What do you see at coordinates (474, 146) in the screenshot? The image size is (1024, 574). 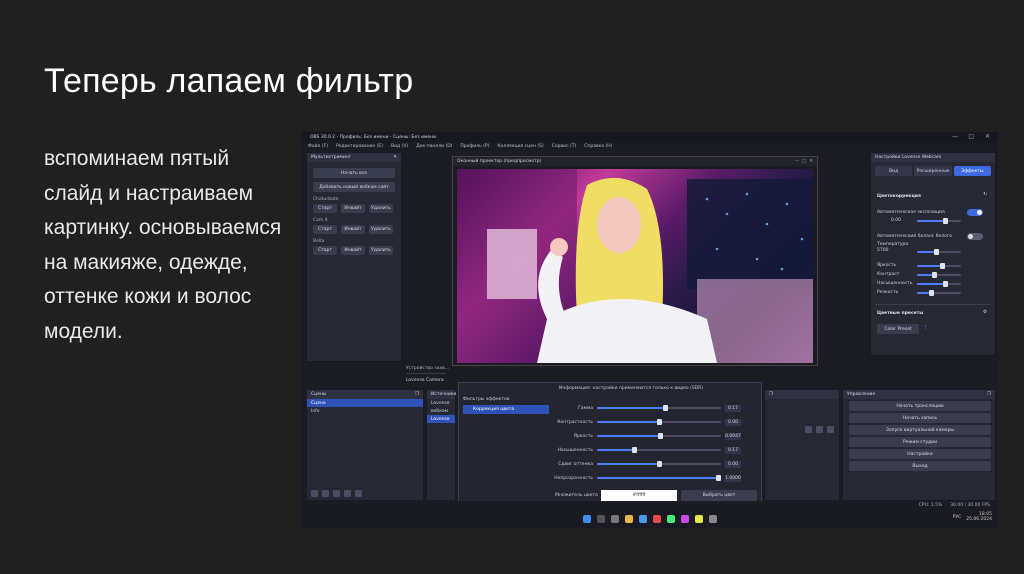 I see `menu-item-profile: Профиль (P)` at bounding box center [474, 146].